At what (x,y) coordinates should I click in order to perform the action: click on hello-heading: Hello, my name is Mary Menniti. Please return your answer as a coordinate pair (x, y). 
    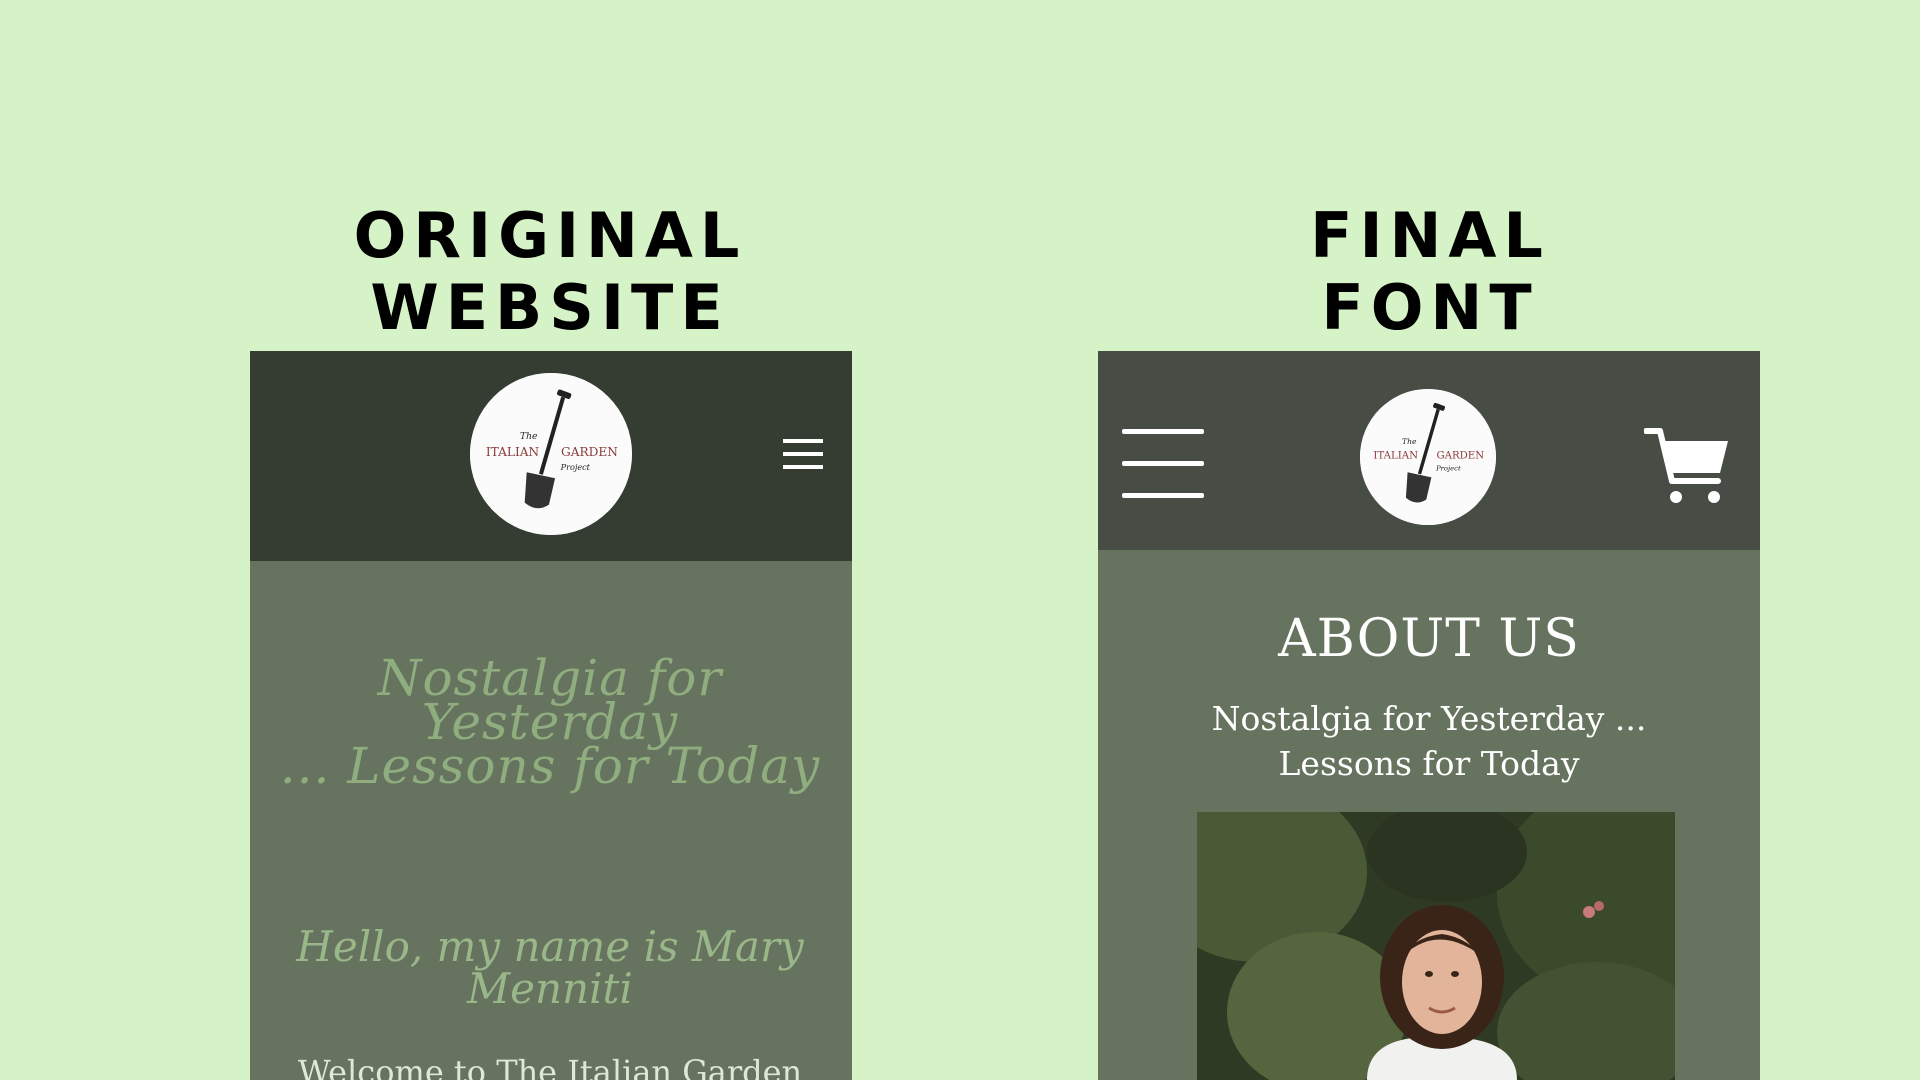
    Looking at the image, I should click on (550, 968).